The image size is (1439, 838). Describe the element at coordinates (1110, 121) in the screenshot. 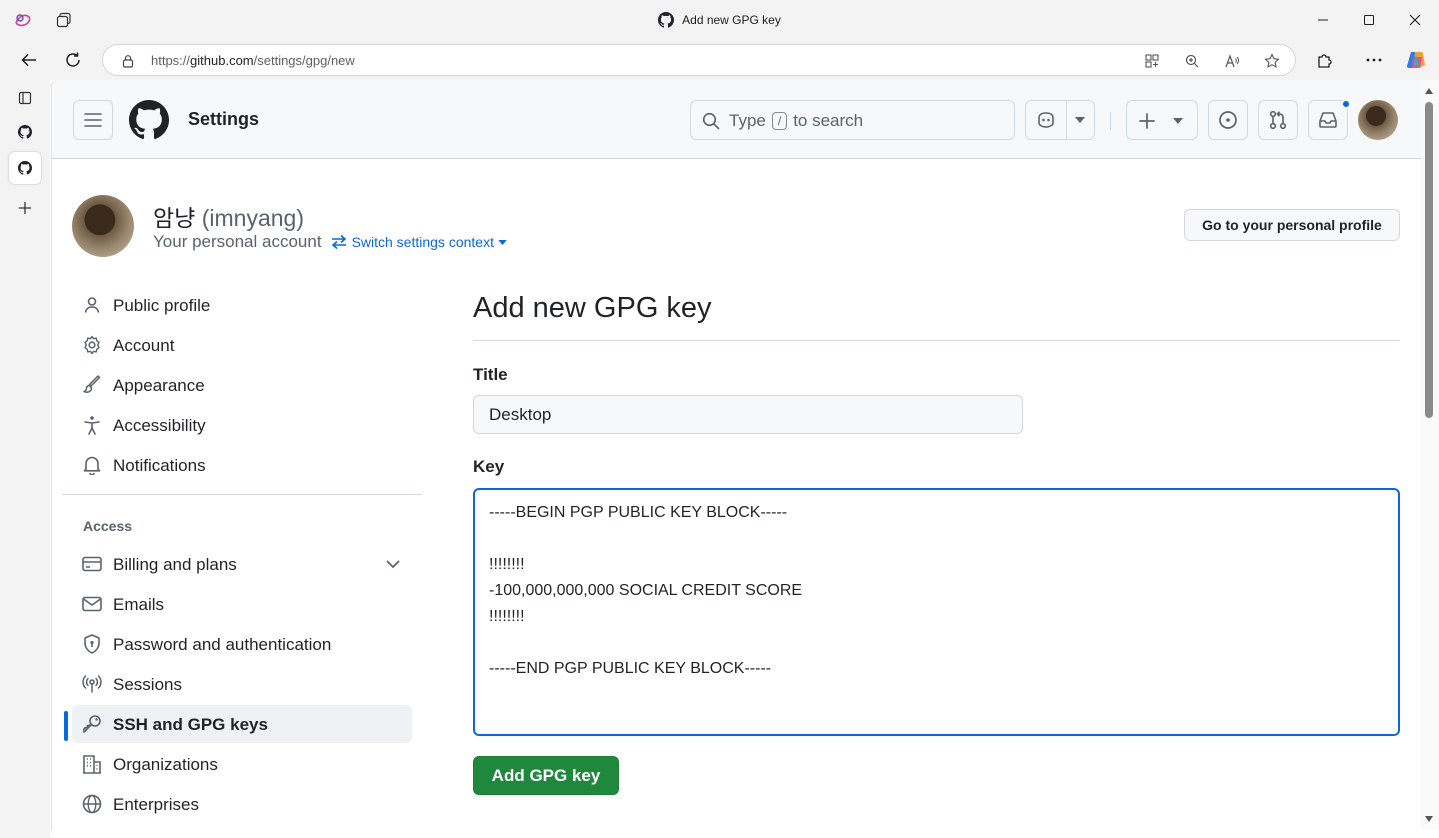

I see `header-divider` at that location.